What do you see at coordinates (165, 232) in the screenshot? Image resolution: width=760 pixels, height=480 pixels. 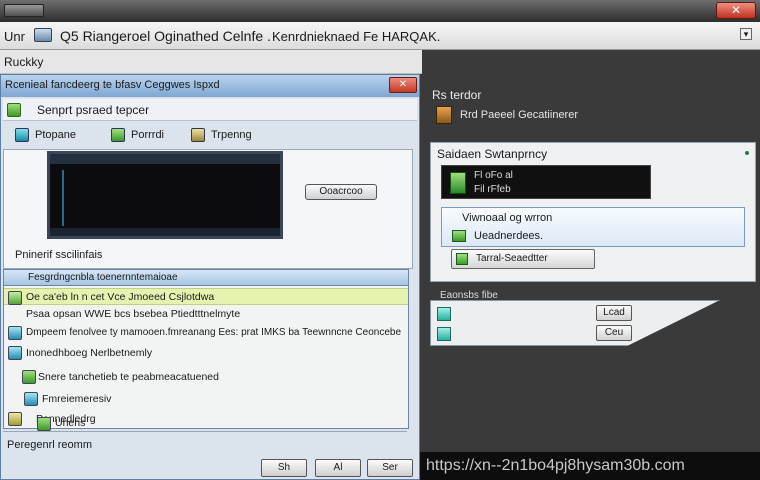 I see `preview-status-strip` at bounding box center [165, 232].